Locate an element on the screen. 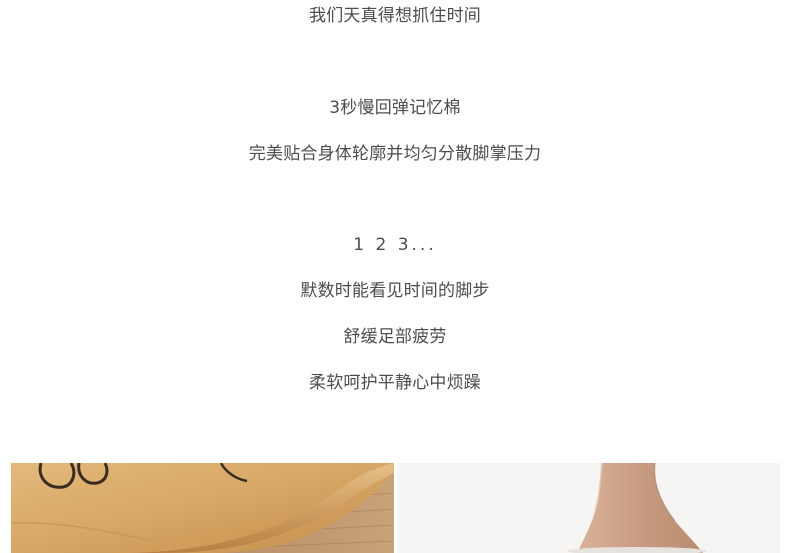  text-line-7: 柔软呵护平静心中烦躁 is located at coordinates (395, 383).